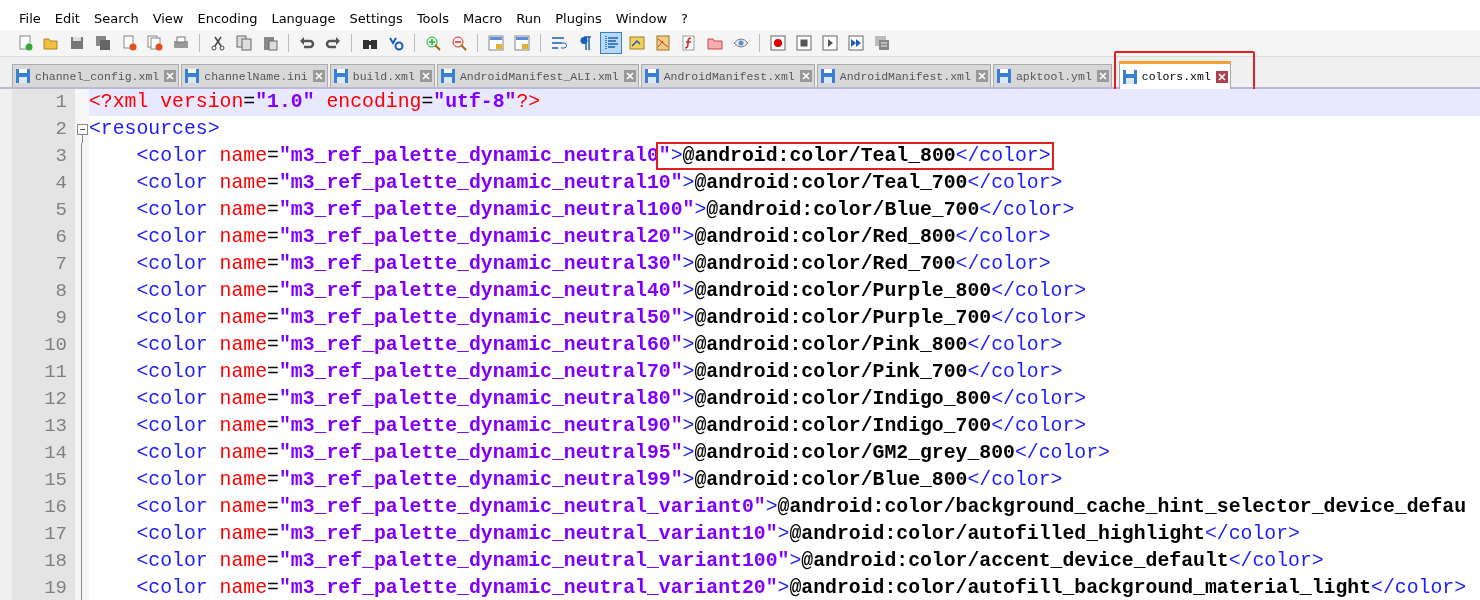  I want to click on line-number: 15, so click(55, 480).